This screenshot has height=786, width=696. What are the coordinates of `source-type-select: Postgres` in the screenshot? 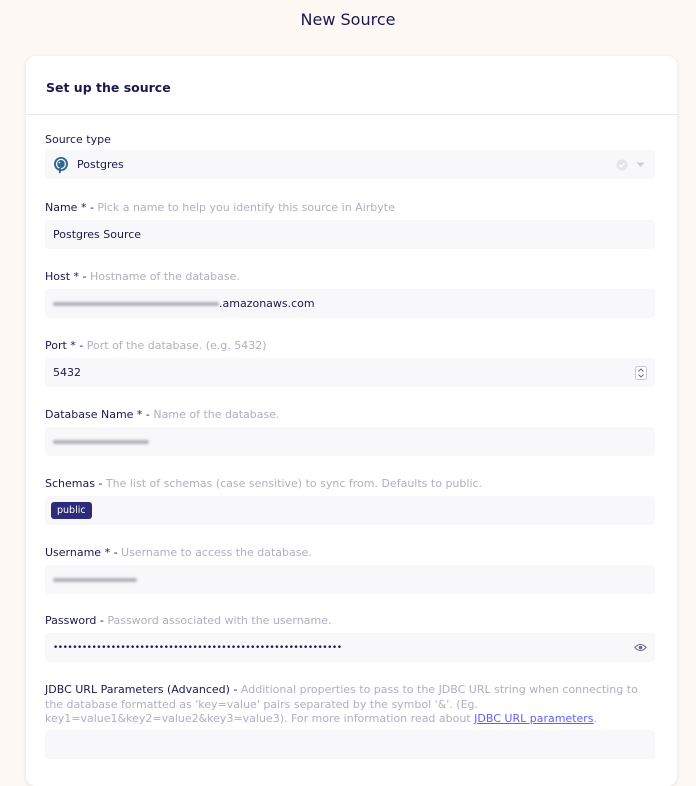 It's located at (350, 164).